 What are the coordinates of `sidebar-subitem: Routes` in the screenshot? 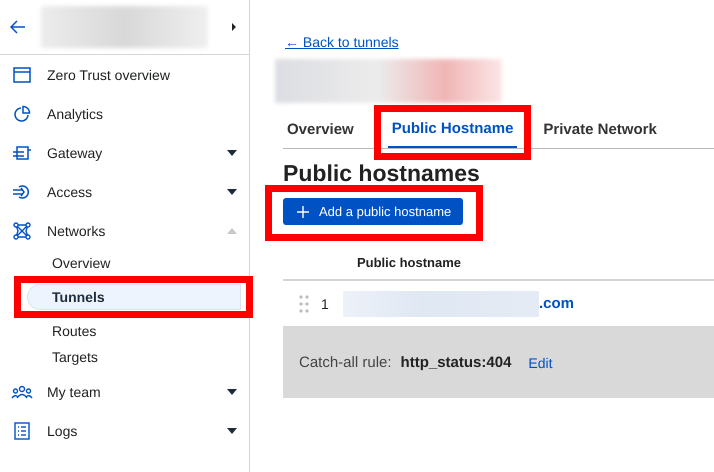 It's located at (134, 331).